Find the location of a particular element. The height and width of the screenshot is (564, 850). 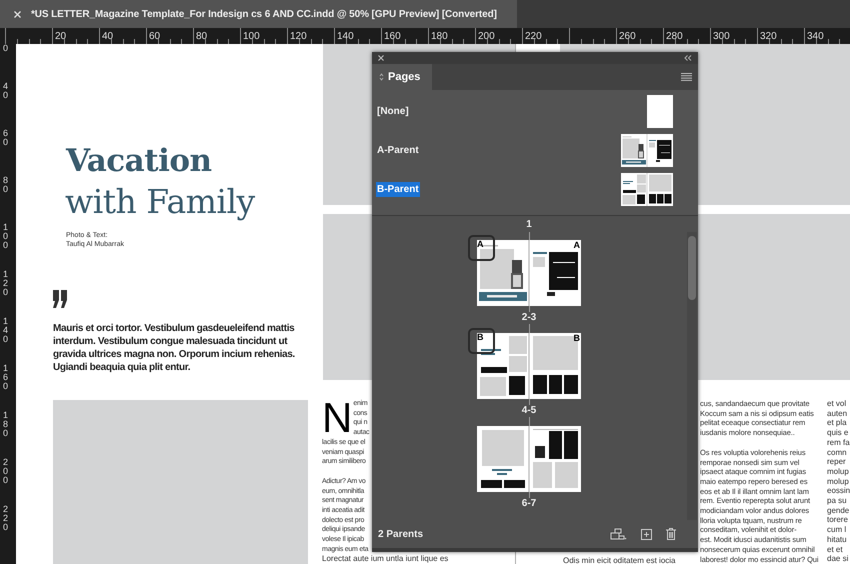

ruler-label: 340 is located at coordinates (815, 37).